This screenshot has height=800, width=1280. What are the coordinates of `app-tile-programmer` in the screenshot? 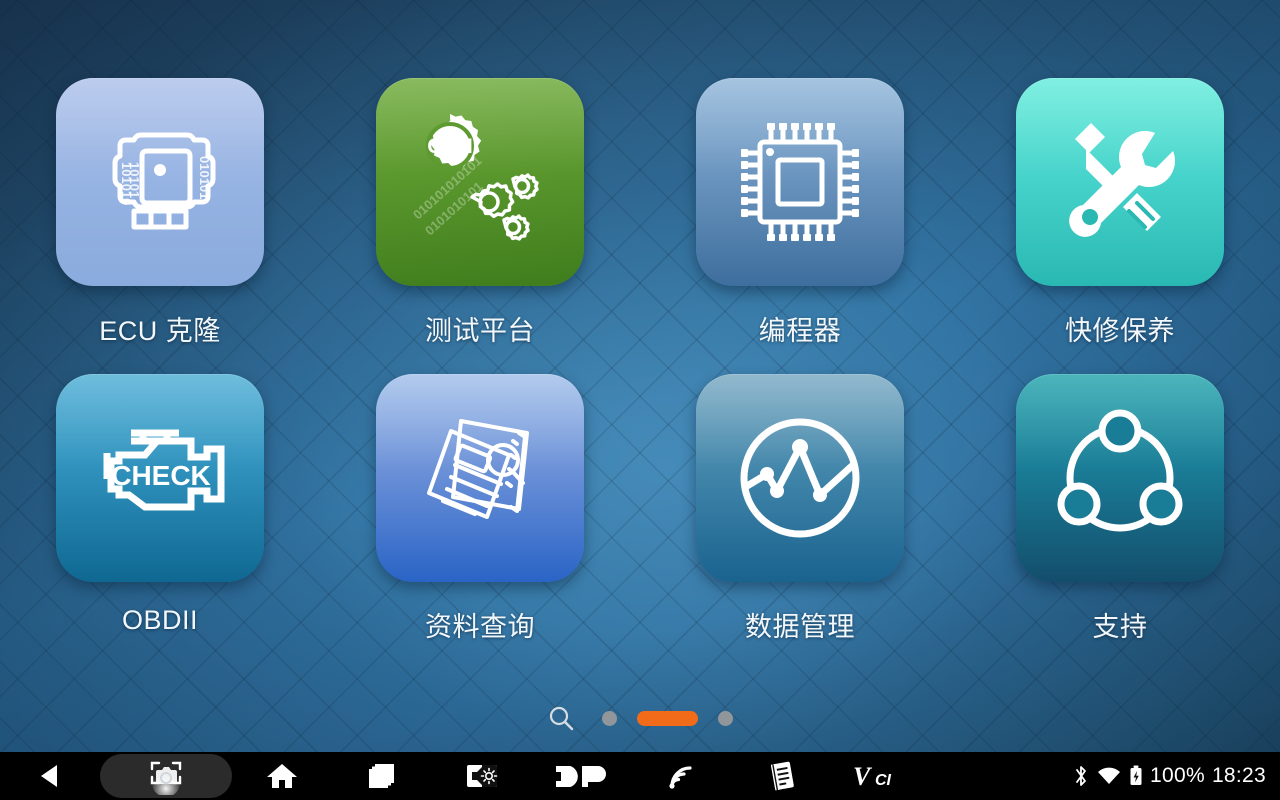 It's located at (800, 182).